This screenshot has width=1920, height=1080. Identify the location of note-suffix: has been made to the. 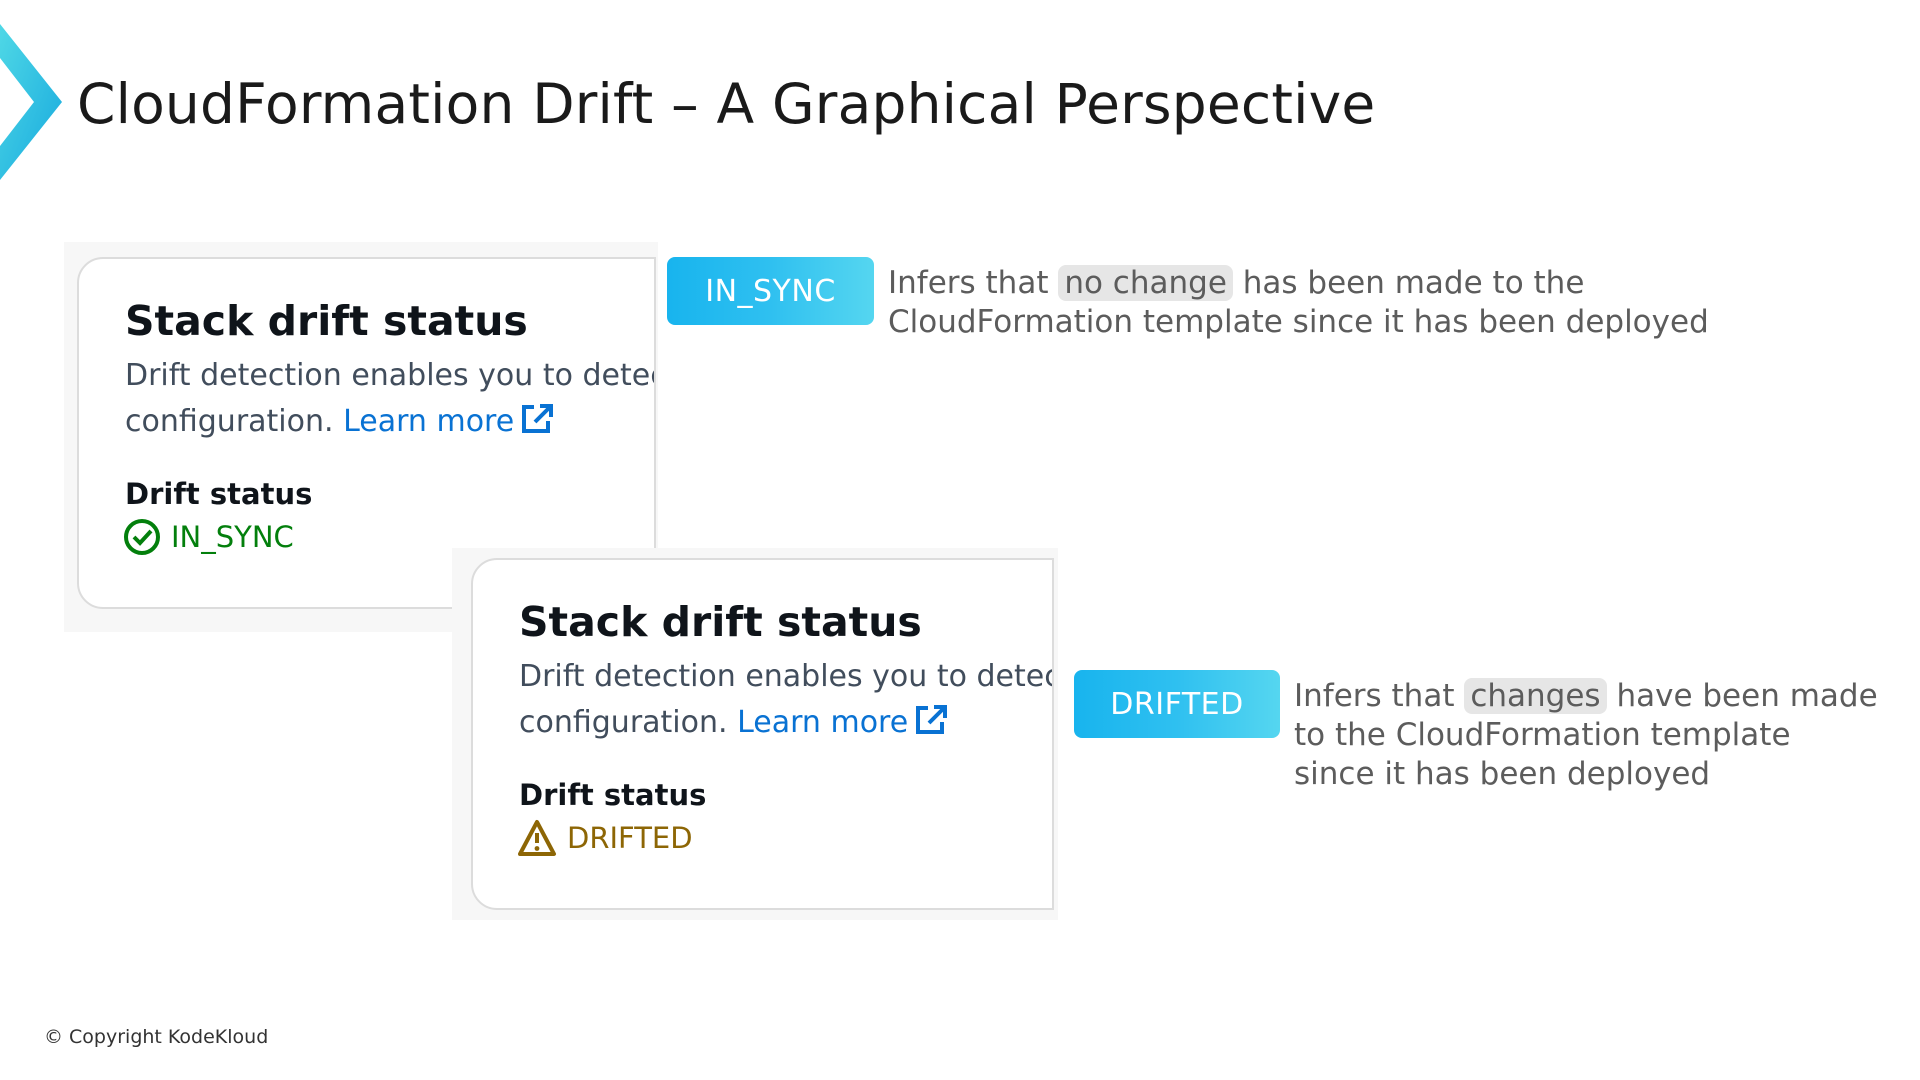
(1413, 283).